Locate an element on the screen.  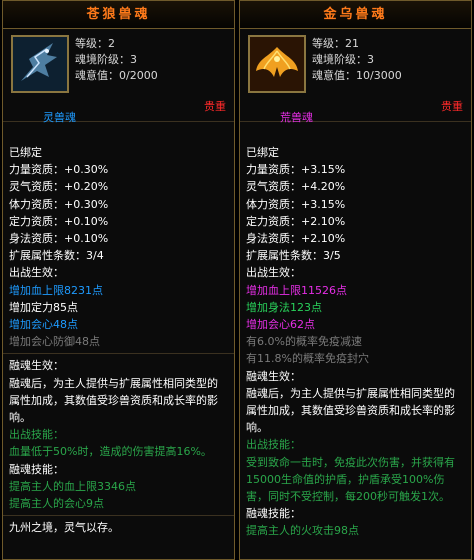
effect-line: 增加会心防御48点 is located at coordinates (54, 342).